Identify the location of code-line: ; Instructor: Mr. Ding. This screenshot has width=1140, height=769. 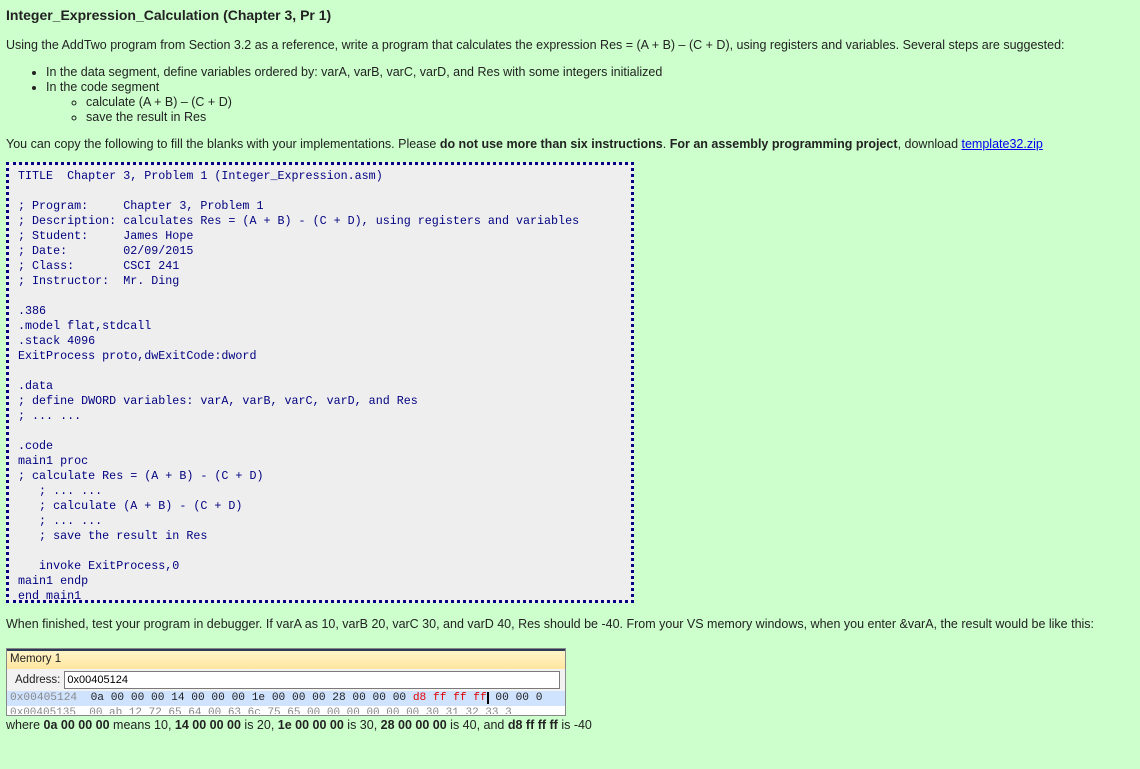
(99, 281).